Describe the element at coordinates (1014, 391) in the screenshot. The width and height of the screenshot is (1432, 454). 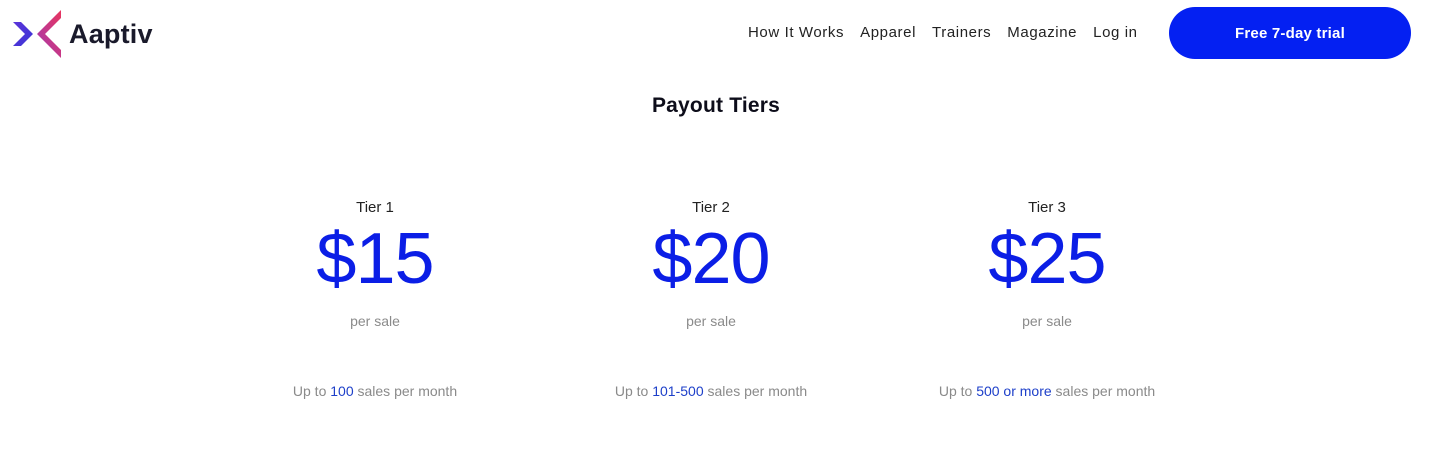
I see `tier-desc-highlight: 500 or more` at that location.